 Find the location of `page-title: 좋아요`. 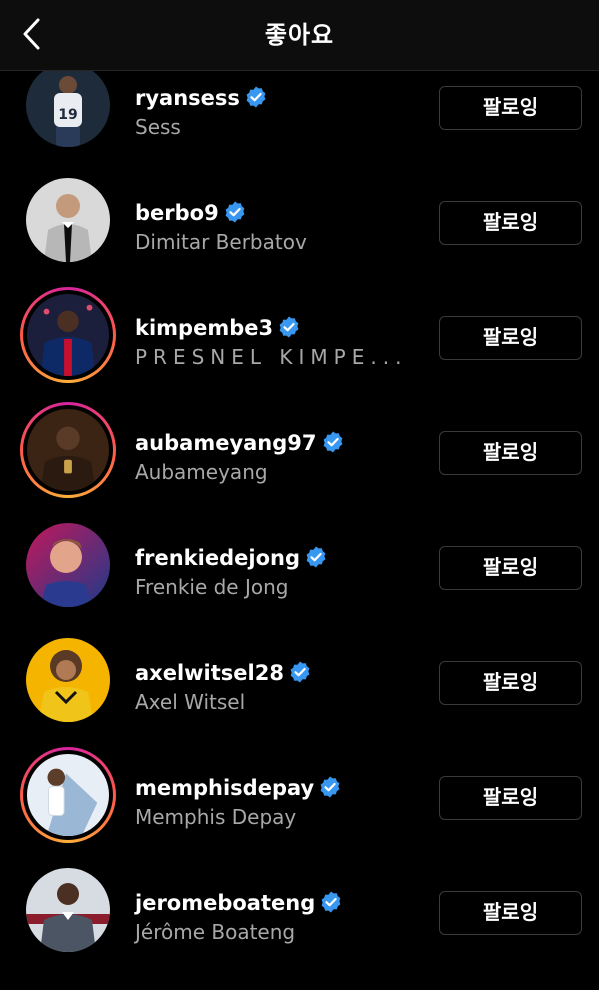

page-title: 좋아요 is located at coordinates (299, 35).